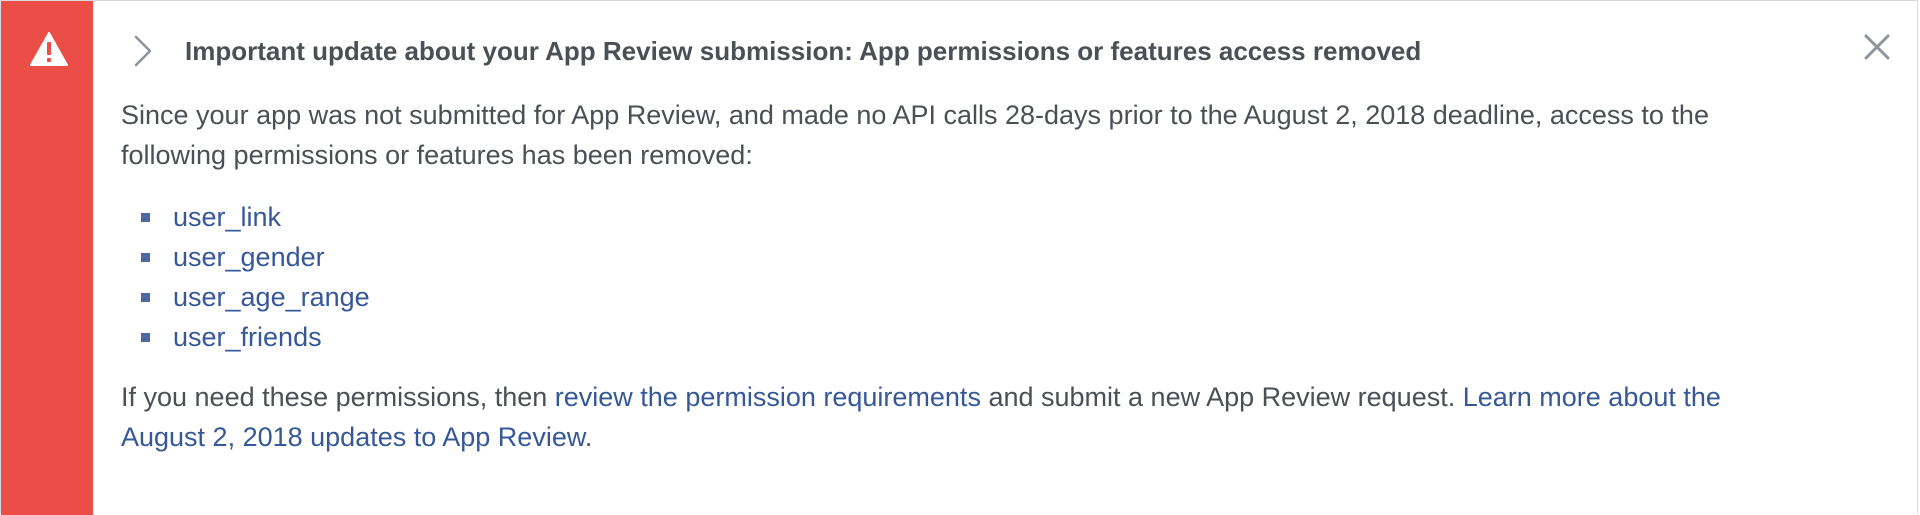  Describe the element at coordinates (271, 297) in the screenshot. I see `permission-link-user-age-range: user_age_range` at that location.